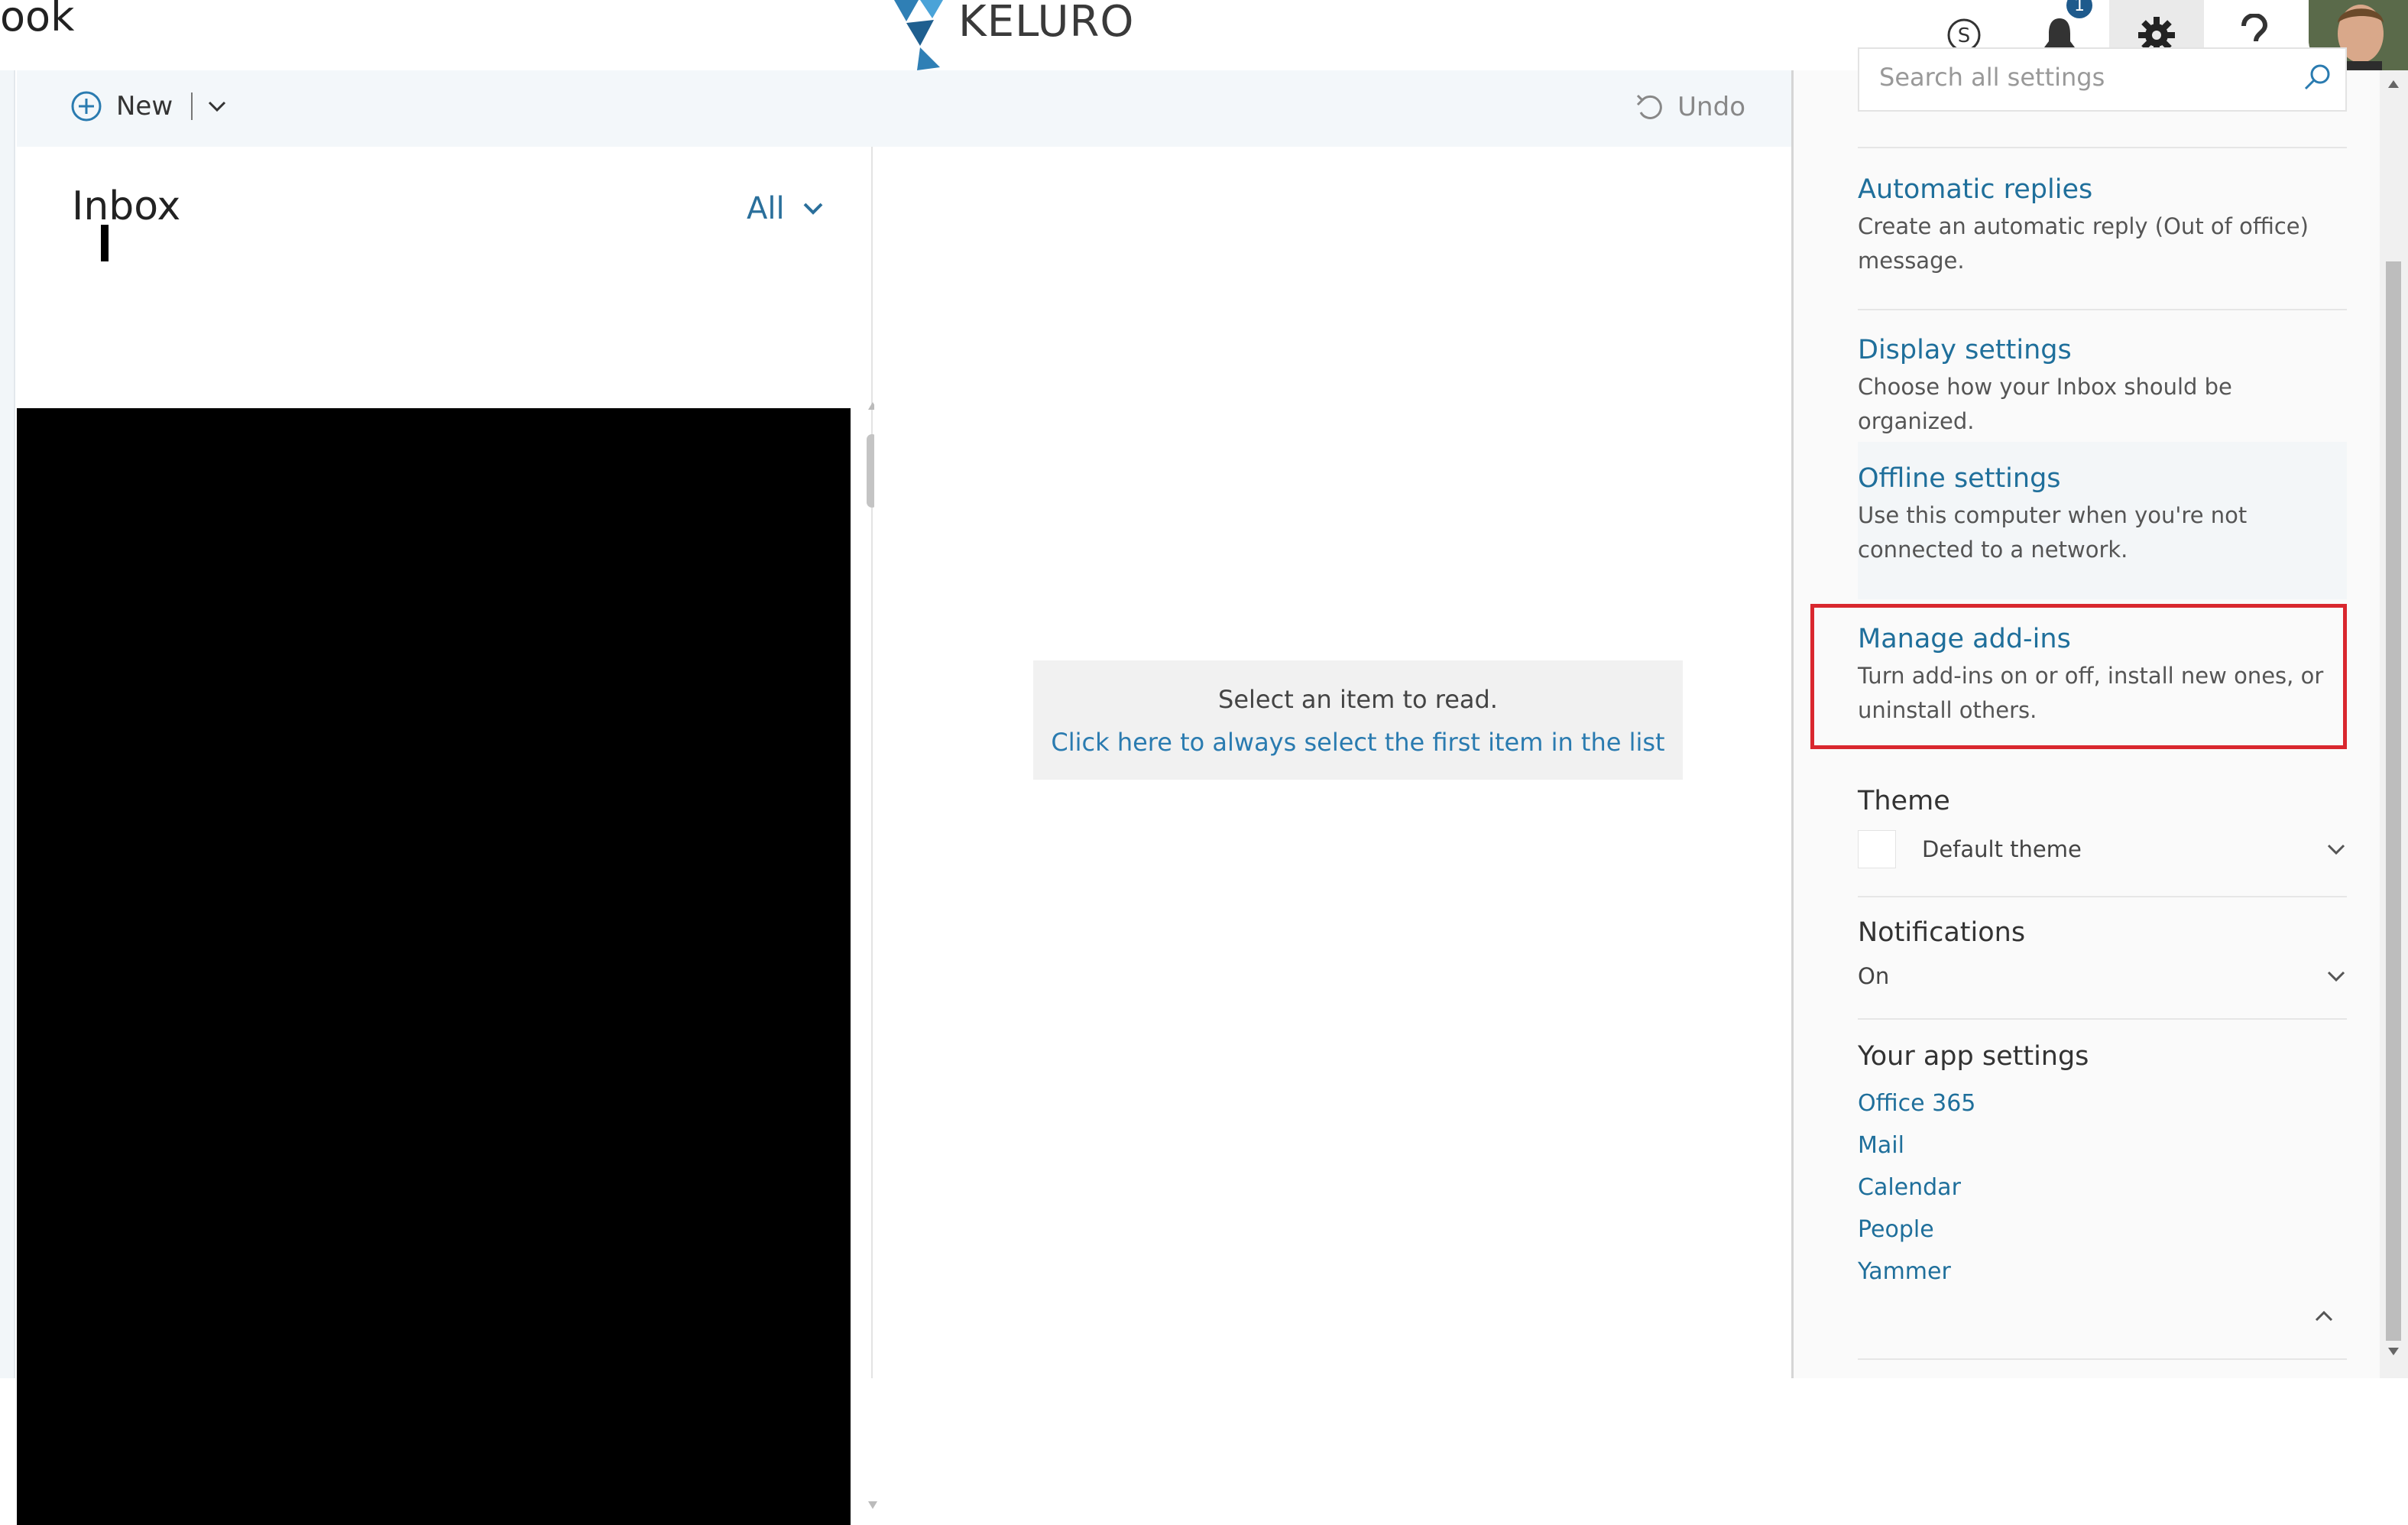 The width and height of the screenshot is (2408, 1525). I want to click on theme-value: Default theme, so click(2002, 849).